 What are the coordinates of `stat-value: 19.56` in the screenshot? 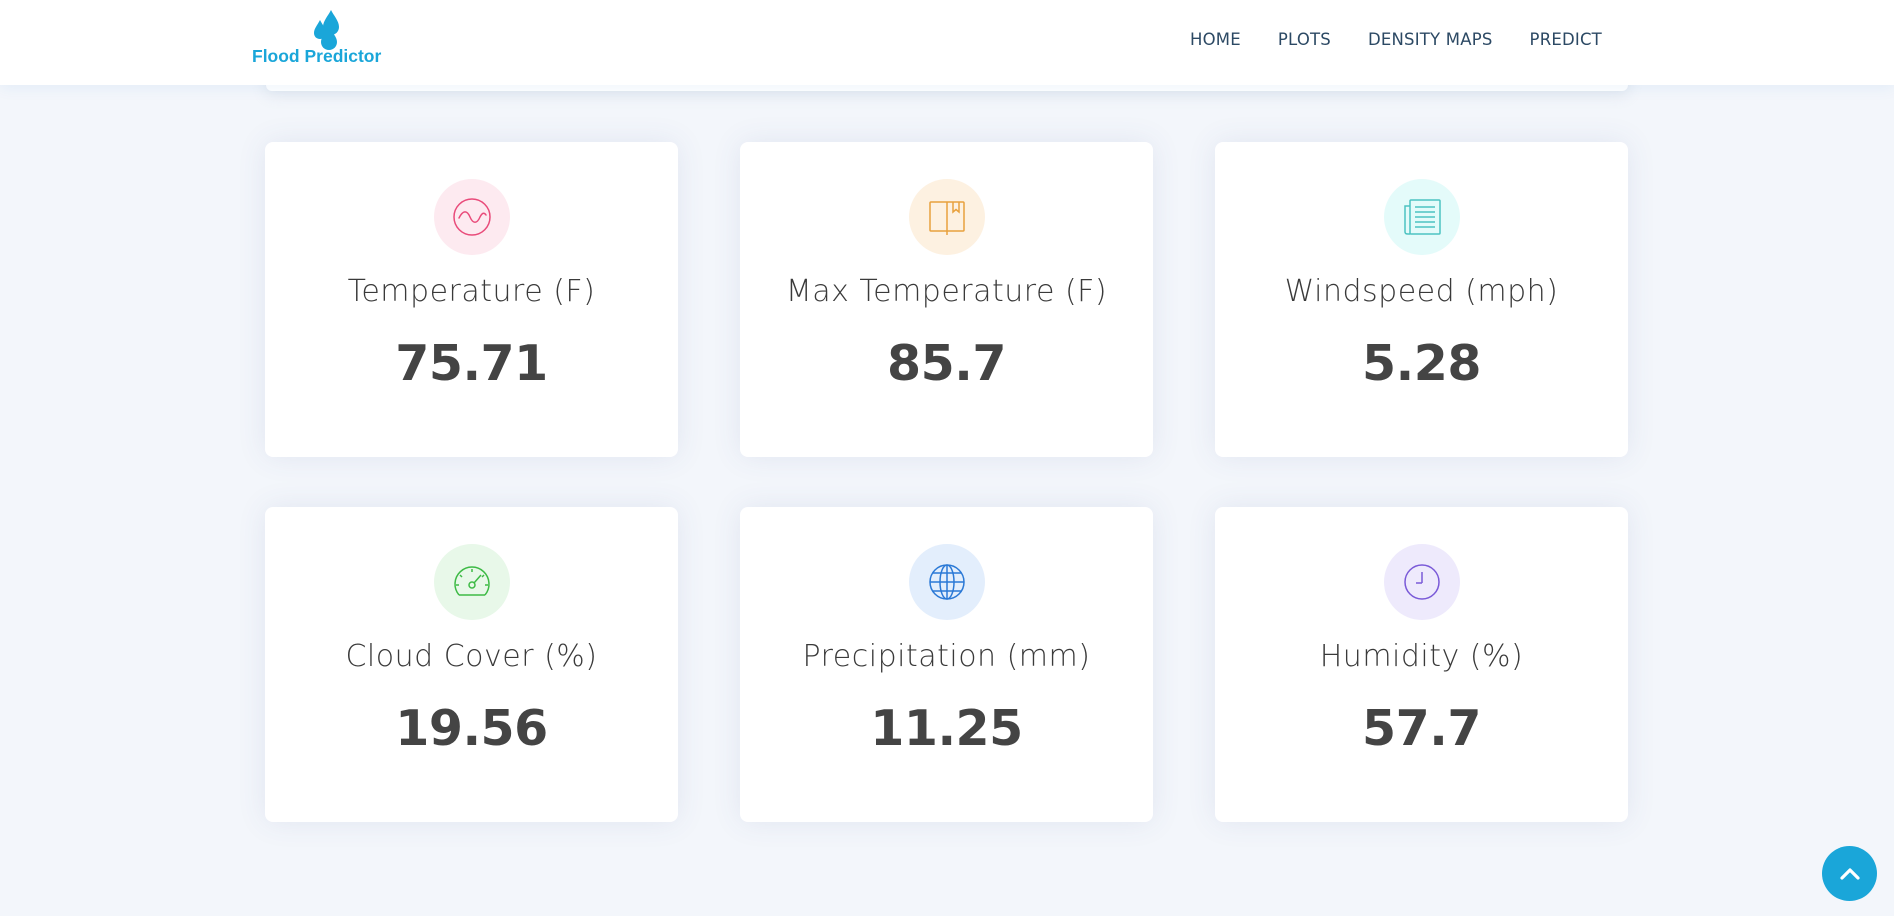 It's located at (471, 728).